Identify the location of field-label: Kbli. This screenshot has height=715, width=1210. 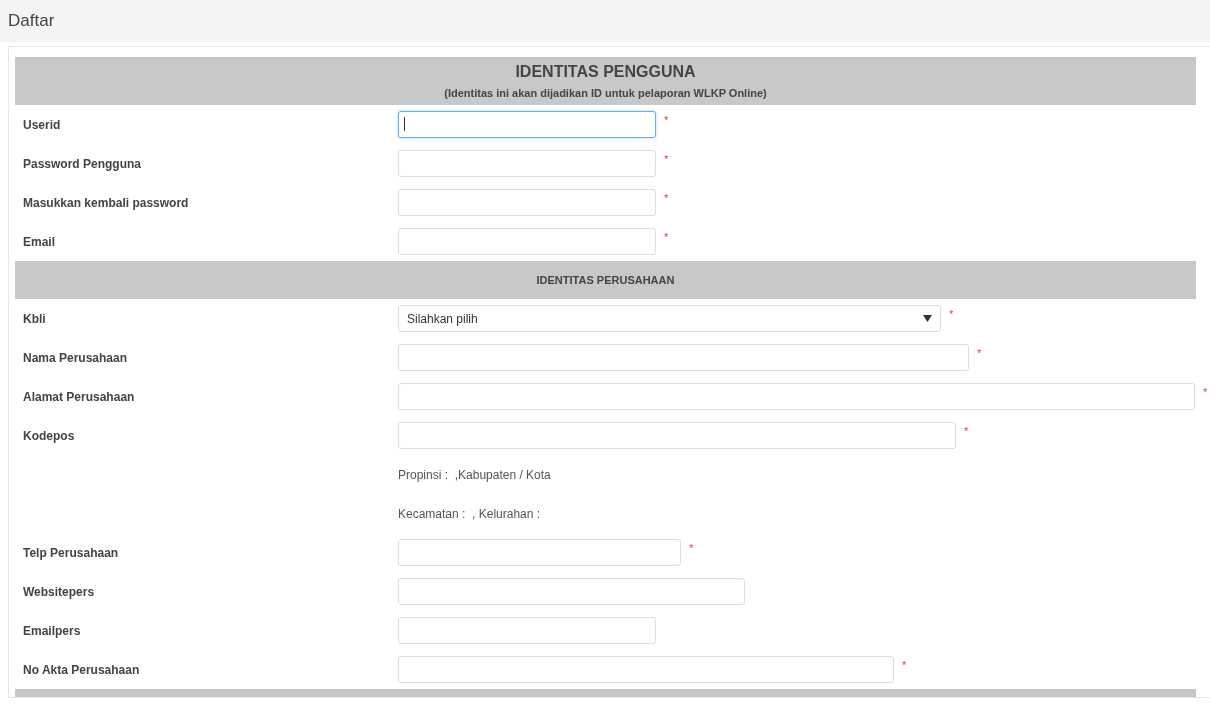
(34, 318).